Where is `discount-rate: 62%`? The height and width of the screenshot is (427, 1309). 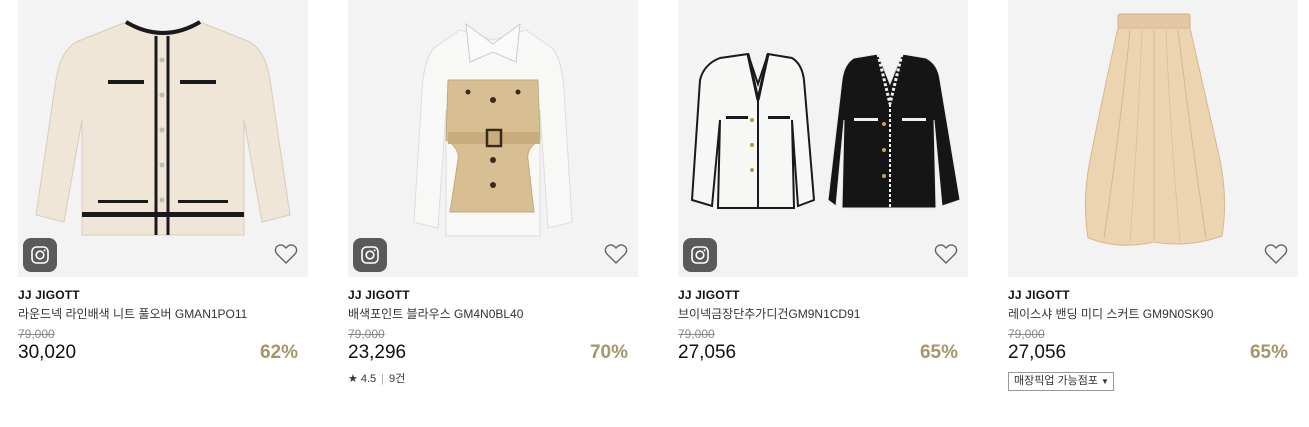 discount-rate: 62% is located at coordinates (278, 352).